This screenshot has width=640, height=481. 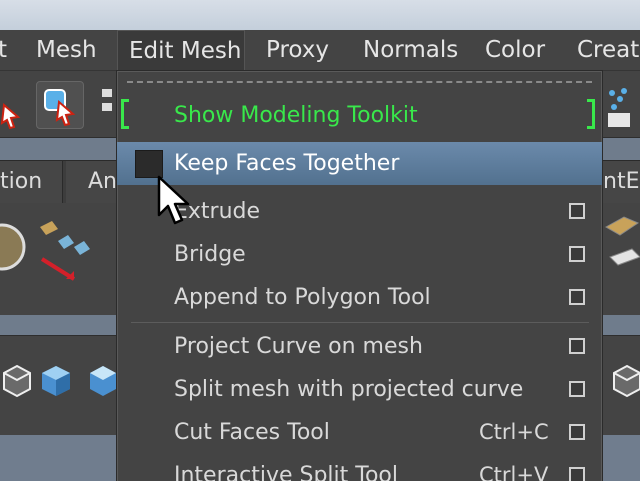 What do you see at coordinates (56, 383) in the screenshot?
I see `poly-cube-icon` at bounding box center [56, 383].